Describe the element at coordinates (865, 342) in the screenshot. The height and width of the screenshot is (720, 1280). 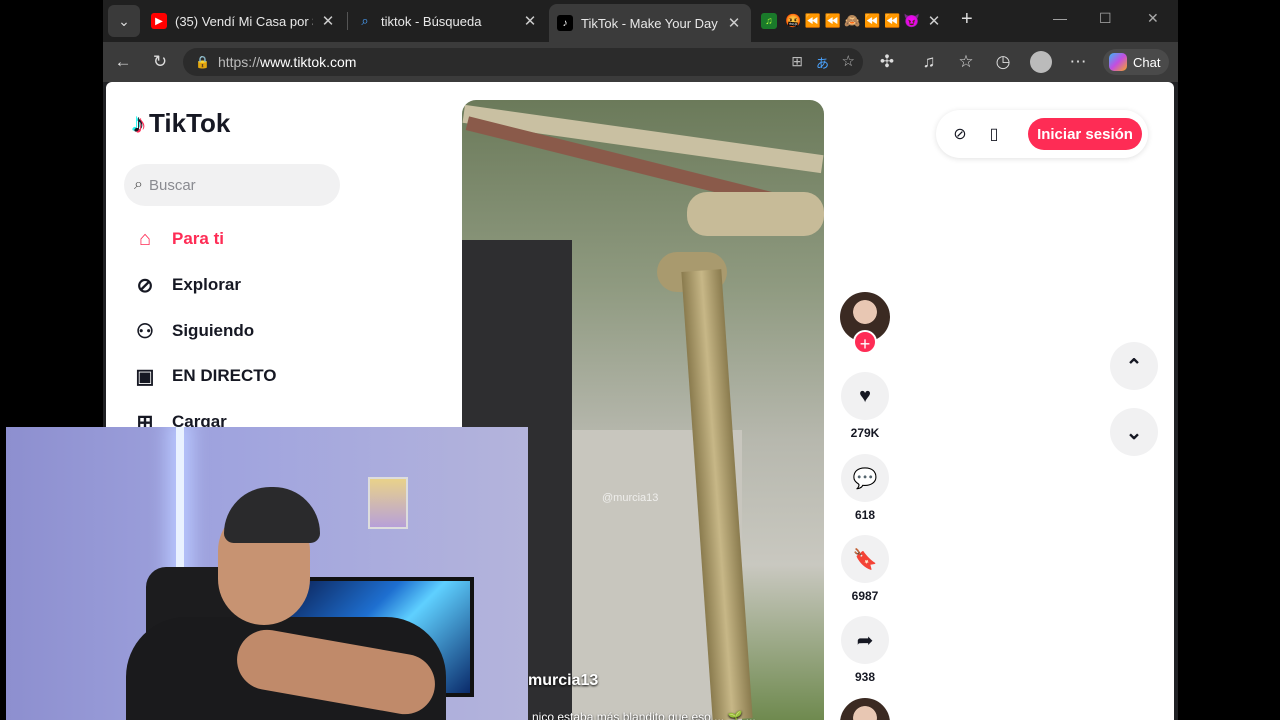
I see `follow-button: +` at that location.